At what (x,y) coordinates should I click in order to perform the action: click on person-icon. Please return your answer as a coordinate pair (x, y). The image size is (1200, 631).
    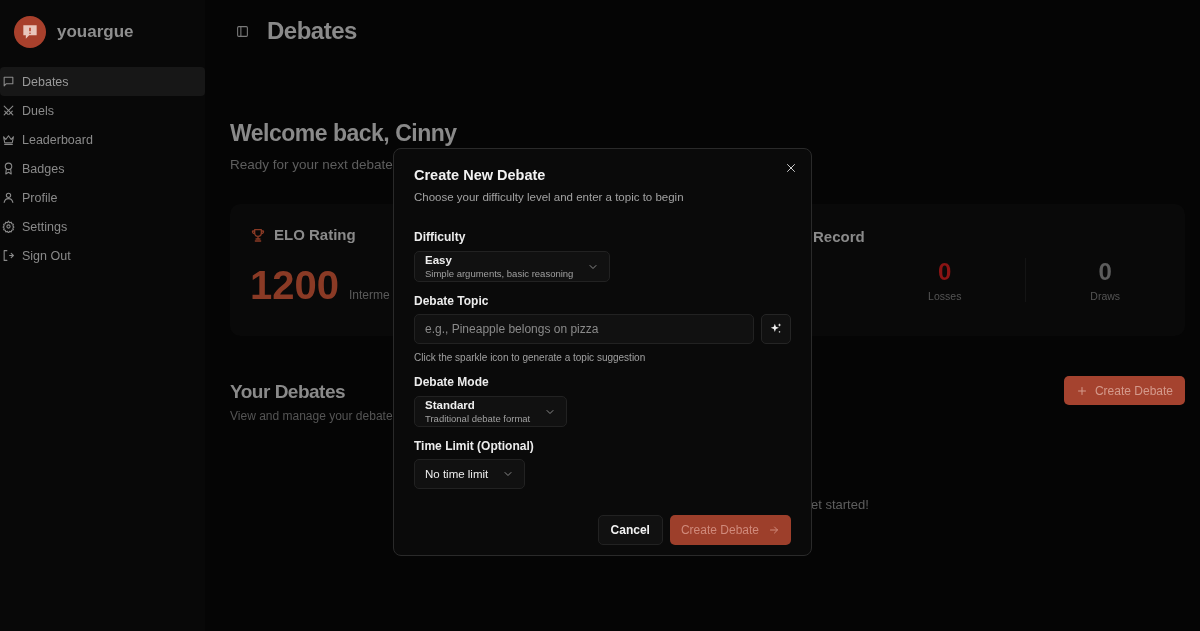
    Looking at the image, I should click on (8, 197).